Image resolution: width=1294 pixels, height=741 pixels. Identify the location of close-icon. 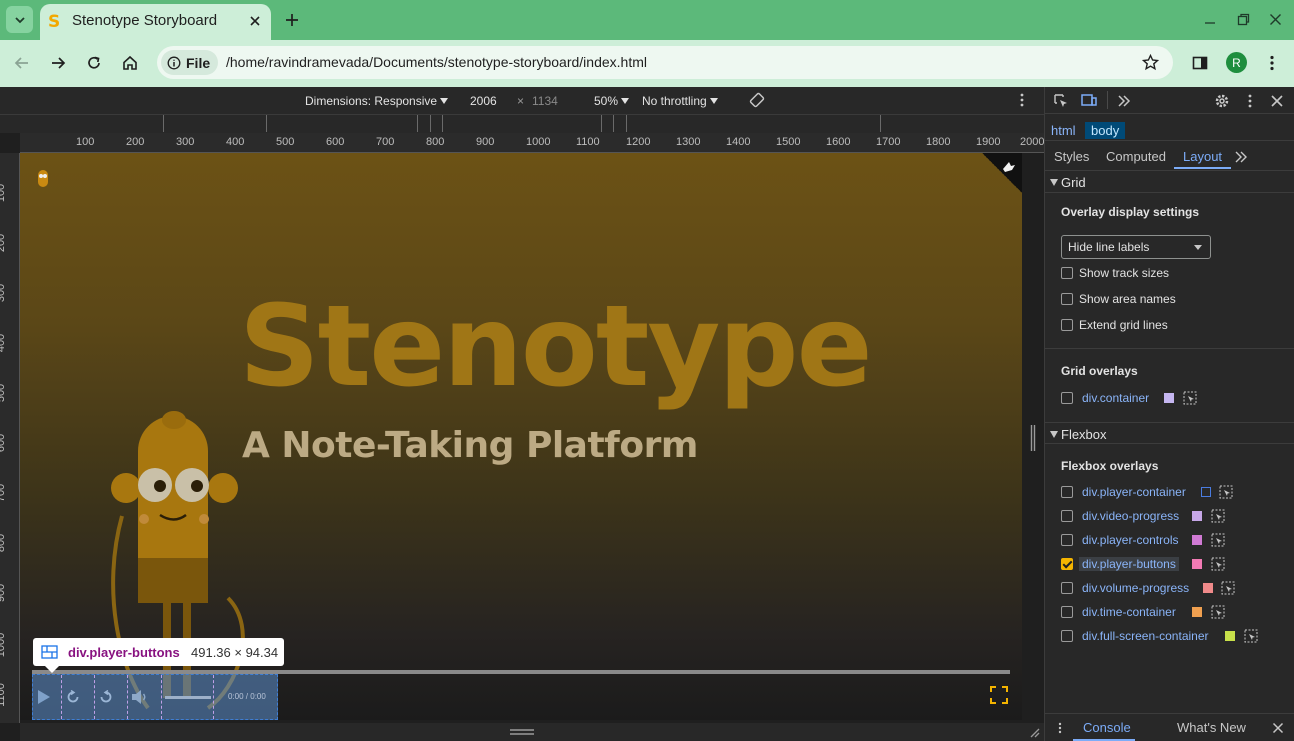
(1277, 101).